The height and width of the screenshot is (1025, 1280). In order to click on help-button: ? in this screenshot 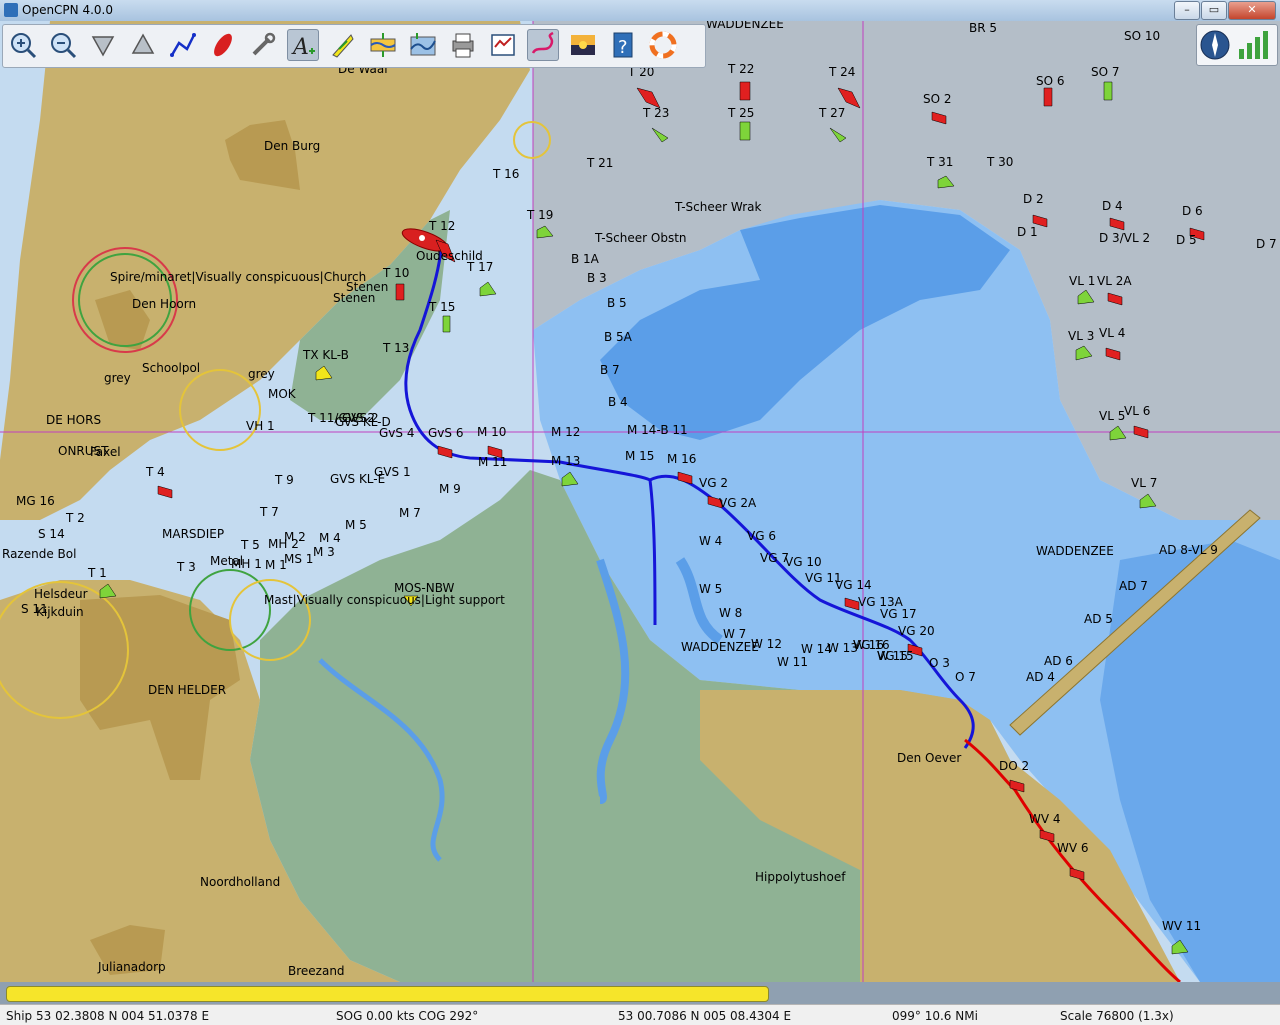, I will do `click(623, 45)`.